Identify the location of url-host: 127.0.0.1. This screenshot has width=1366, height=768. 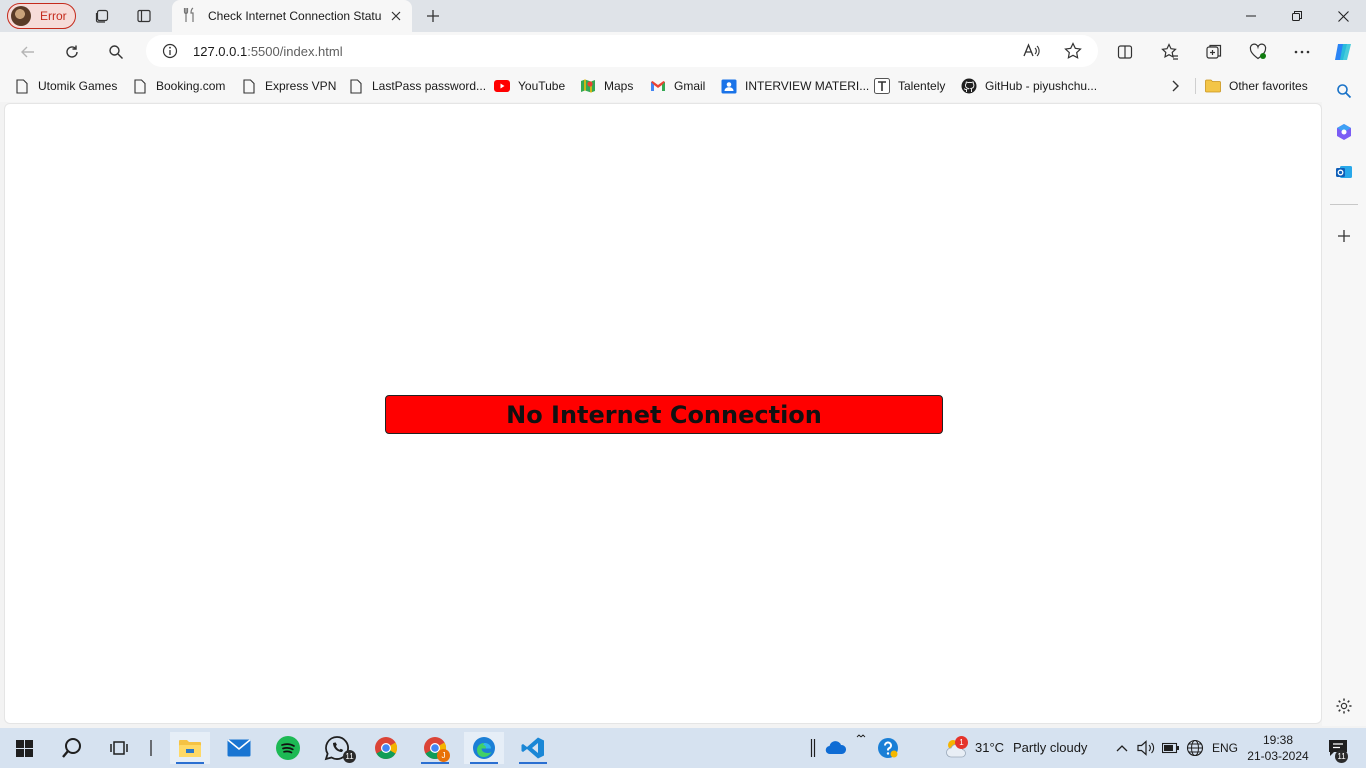
(220, 51).